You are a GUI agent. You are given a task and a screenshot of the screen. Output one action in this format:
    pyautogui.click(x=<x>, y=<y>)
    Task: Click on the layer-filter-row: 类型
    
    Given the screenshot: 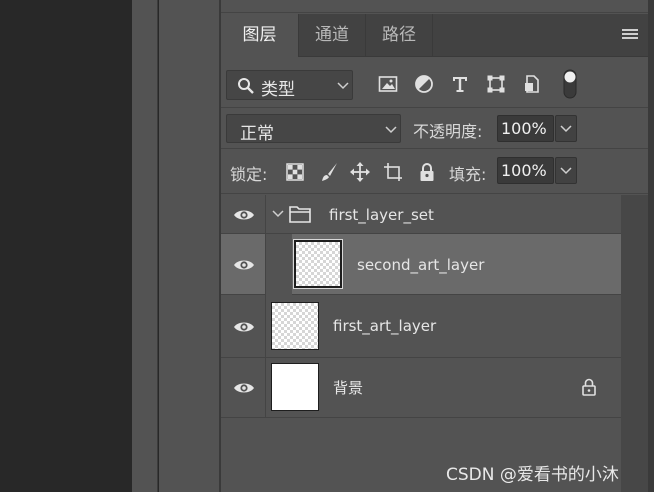 What is the action you would take?
    pyautogui.click(x=434, y=83)
    